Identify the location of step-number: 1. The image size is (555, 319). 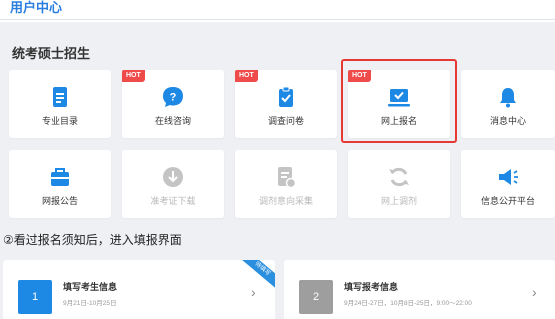
(35, 297).